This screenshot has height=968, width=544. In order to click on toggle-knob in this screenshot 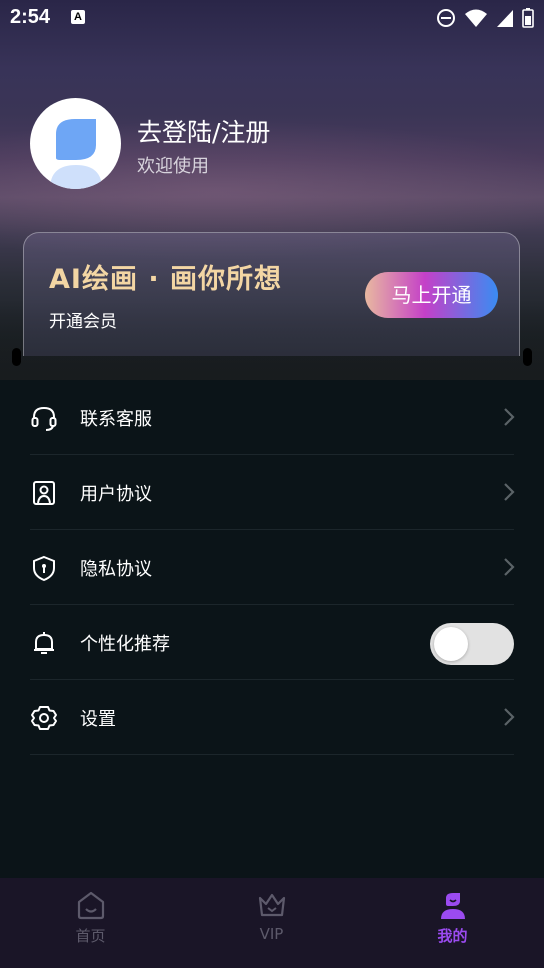, I will do `click(451, 644)`.